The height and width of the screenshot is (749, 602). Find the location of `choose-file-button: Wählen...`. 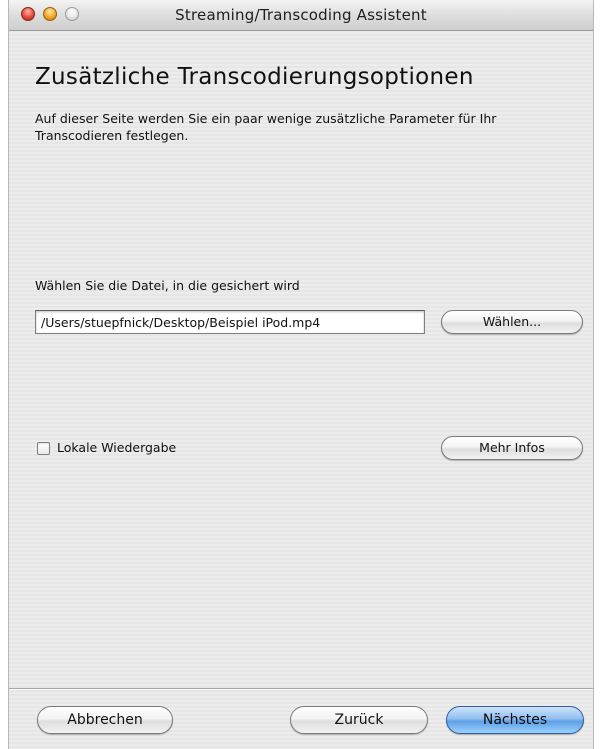

choose-file-button: Wählen... is located at coordinates (512, 322).